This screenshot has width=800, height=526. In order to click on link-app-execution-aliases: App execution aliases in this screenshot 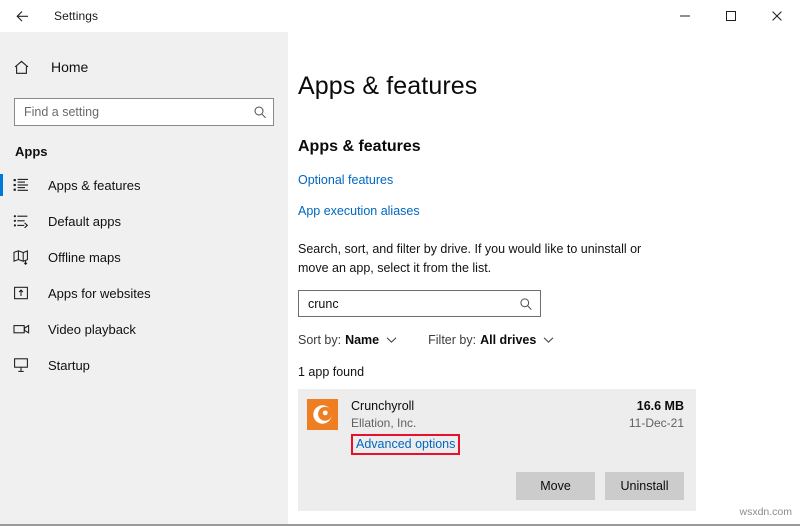, I will do `click(359, 211)`.